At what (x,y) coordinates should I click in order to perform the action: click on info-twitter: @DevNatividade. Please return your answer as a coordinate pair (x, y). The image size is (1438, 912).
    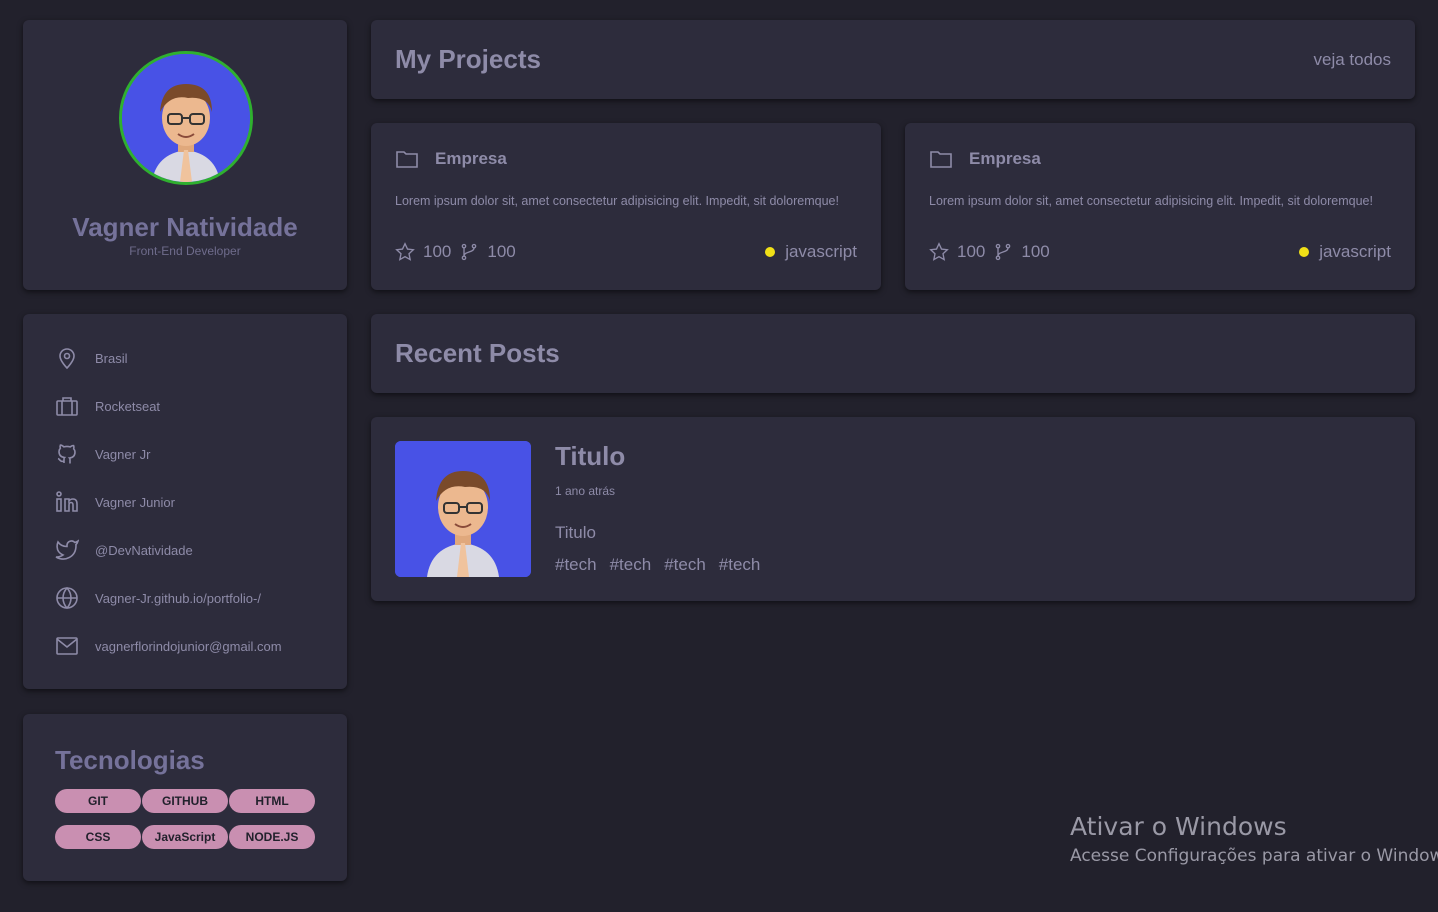
    Looking at the image, I should click on (124, 550).